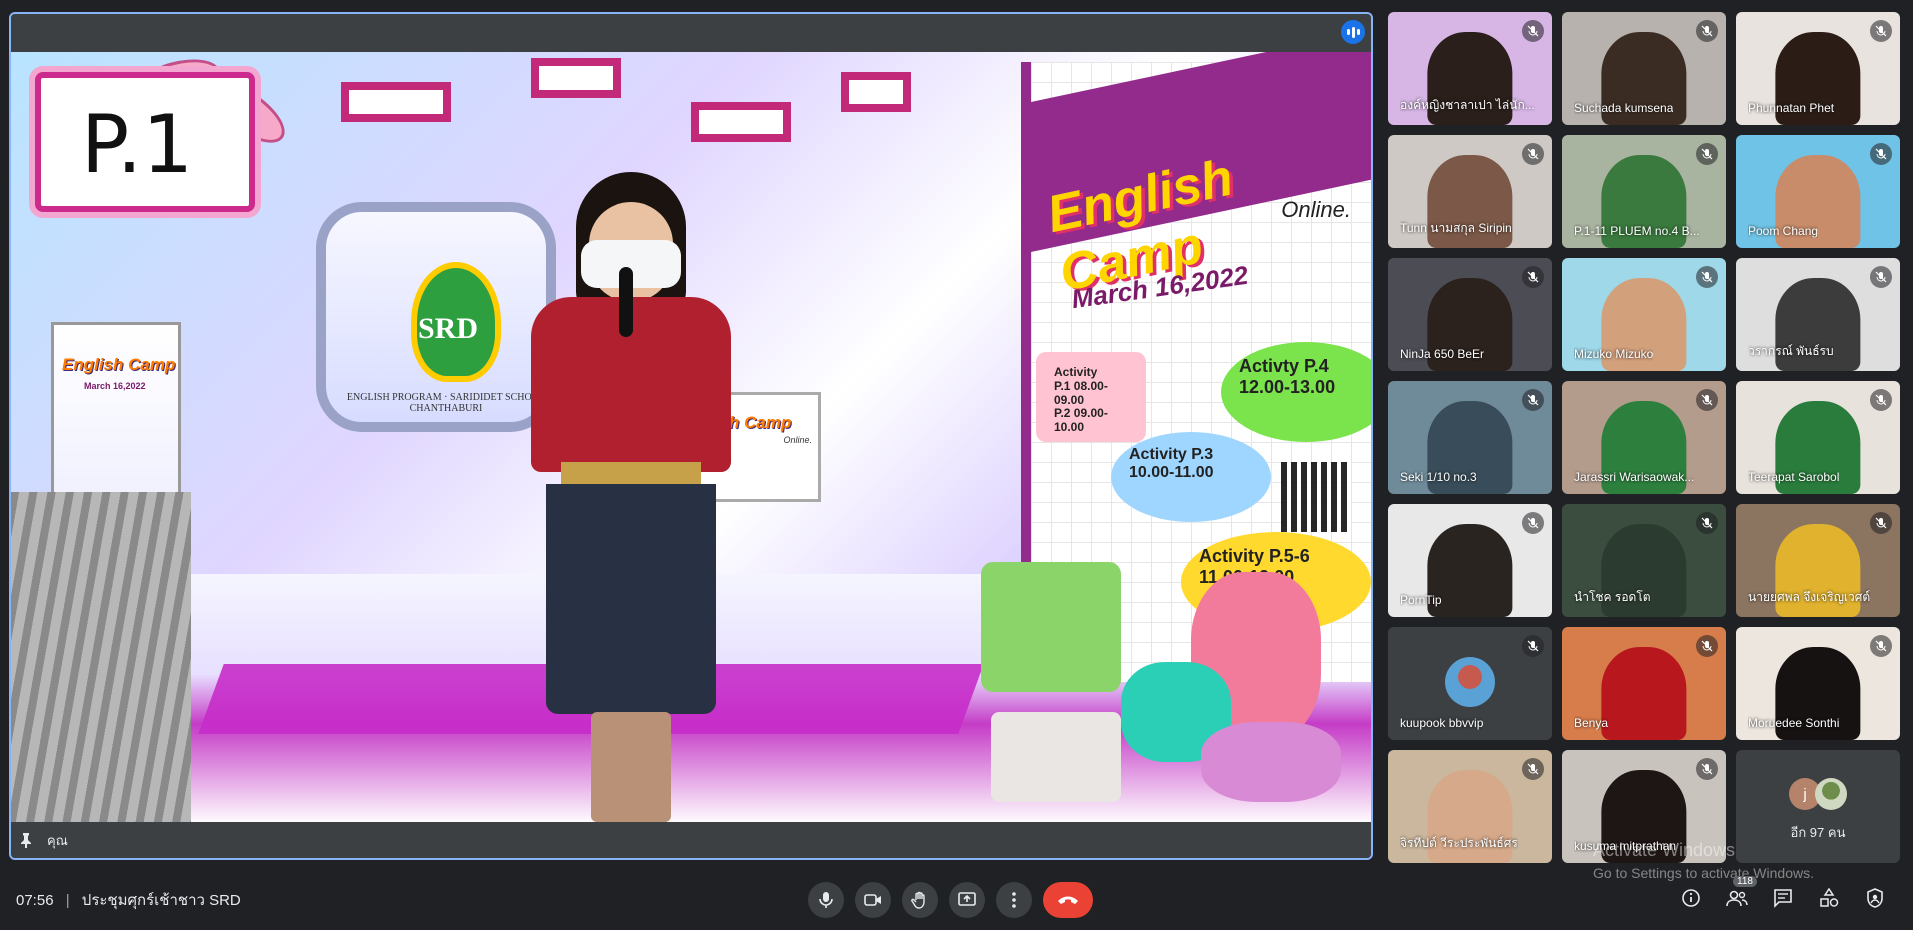 Image resolution: width=1913 pixels, height=930 pixels. What do you see at coordinates (1459, 843) in the screenshot?
I see `participant-name: จิรทีปต์ วีระประพันธ์ศร` at bounding box center [1459, 843].